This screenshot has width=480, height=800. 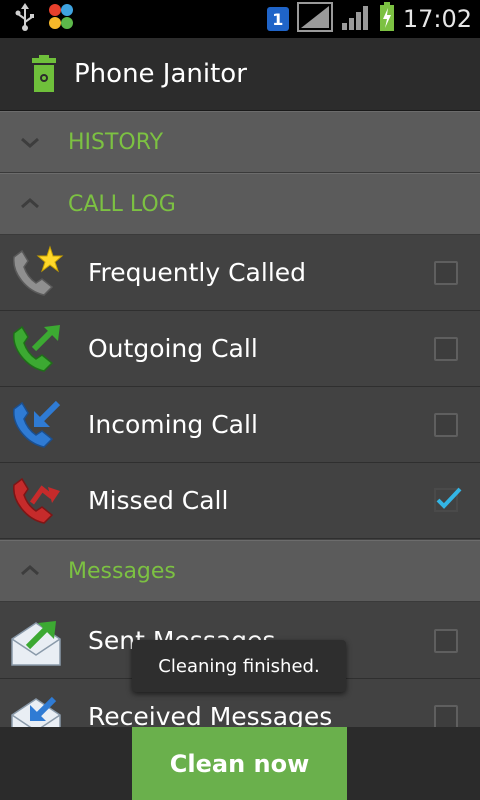 What do you see at coordinates (240, 19) in the screenshot?
I see `status-bar: 1 17:02` at bounding box center [240, 19].